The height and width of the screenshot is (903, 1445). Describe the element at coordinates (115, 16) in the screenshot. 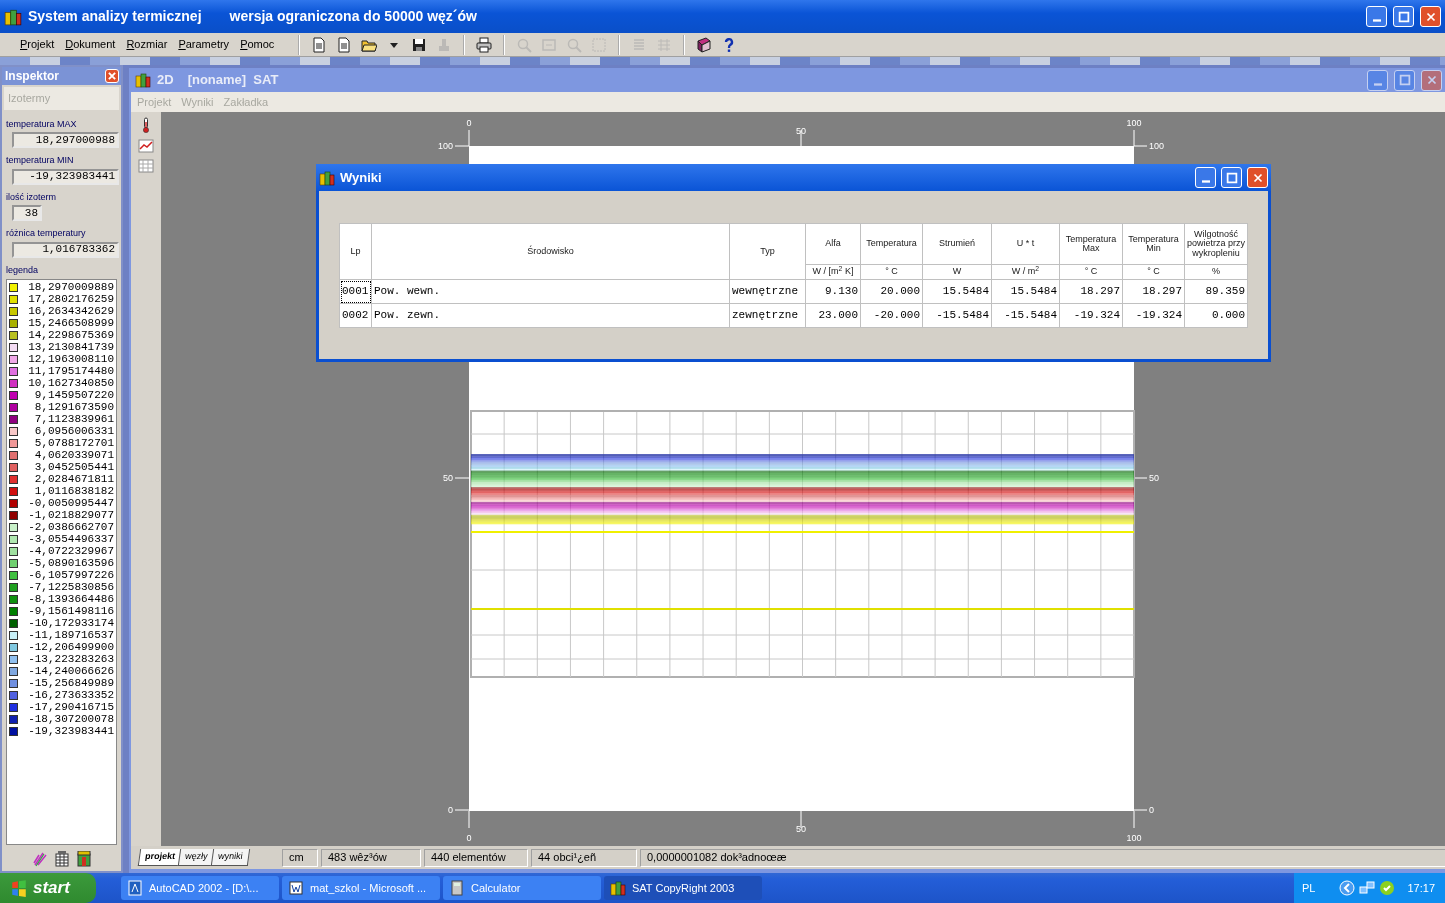

I see `window-title: System analizy termicznej` at that location.